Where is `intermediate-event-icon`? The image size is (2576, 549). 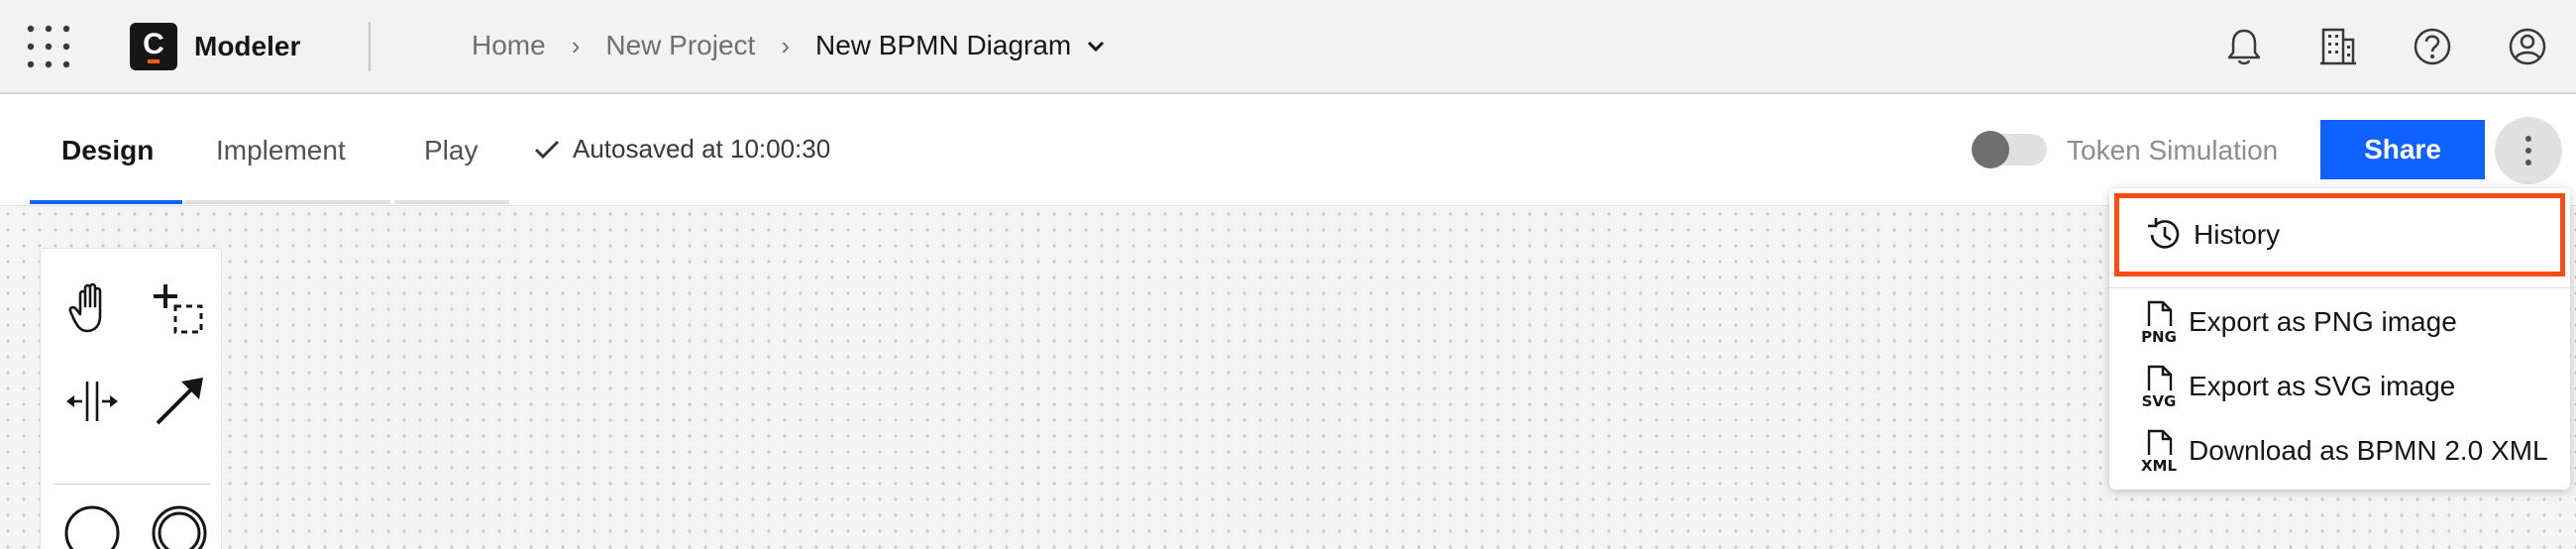 intermediate-event-icon is located at coordinates (179, 525).